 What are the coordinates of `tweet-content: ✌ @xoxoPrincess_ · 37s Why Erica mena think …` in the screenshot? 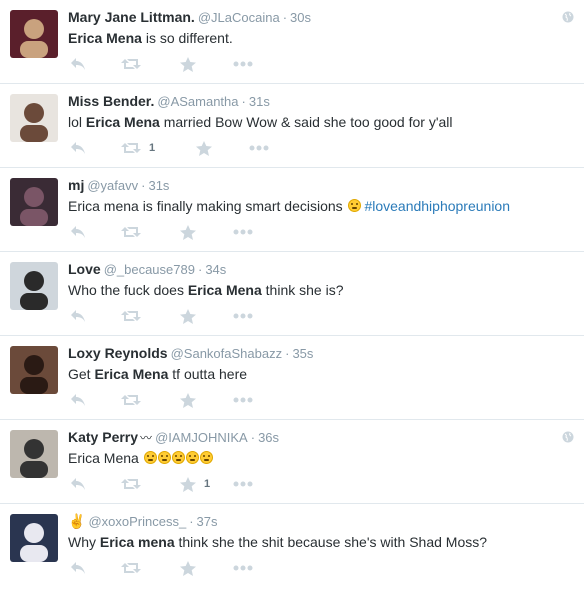 It's located at (311, 531).